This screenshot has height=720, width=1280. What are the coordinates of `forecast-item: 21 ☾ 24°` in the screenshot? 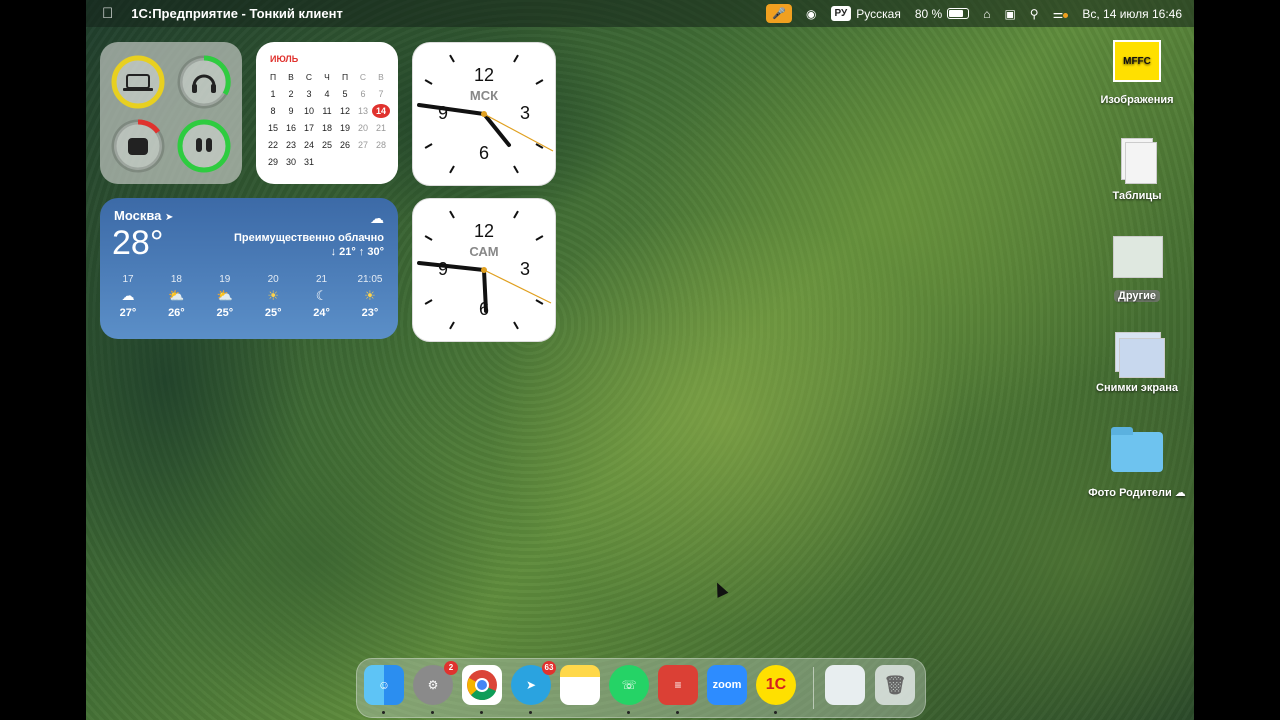 It's located at (322, 296).